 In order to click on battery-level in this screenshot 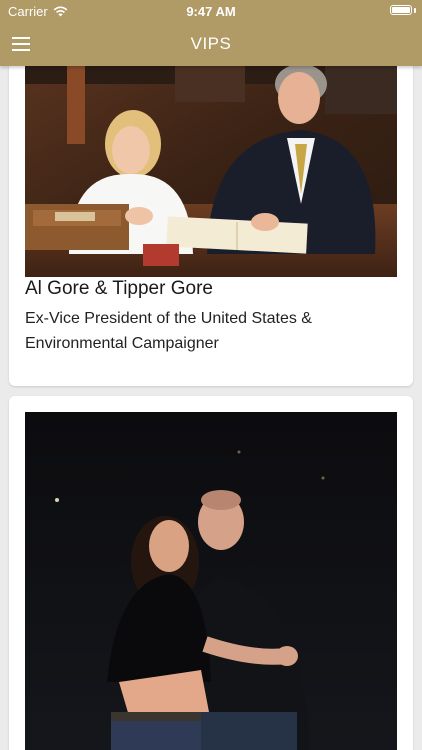, I will do `click(401, 10)`.